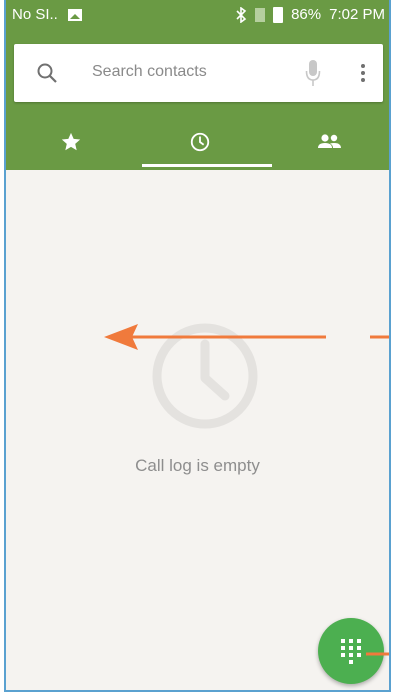  I want to click on empty-call-log-message: Call log is empty, so click(197, 465).